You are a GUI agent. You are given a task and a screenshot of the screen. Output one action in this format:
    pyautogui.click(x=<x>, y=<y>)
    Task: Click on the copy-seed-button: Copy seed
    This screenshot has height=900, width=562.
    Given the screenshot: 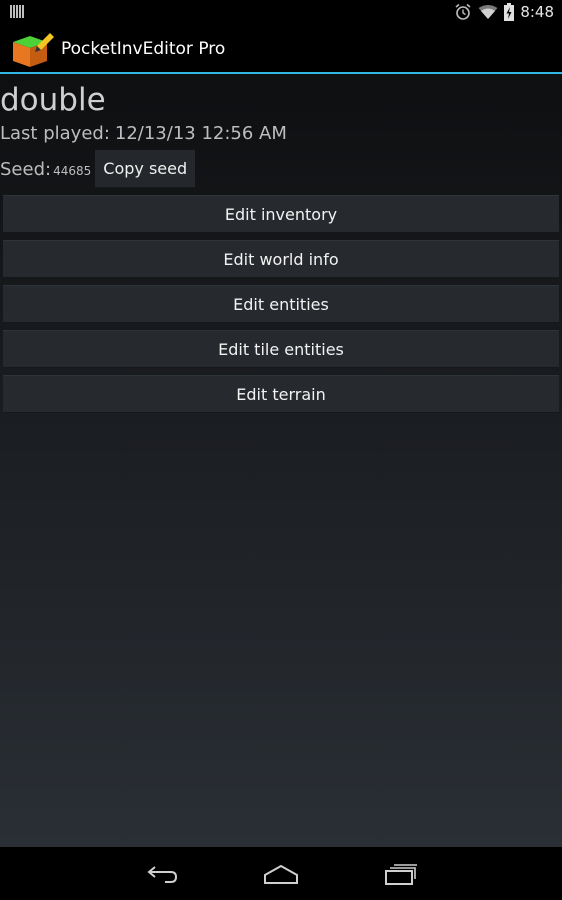 What is the action you would take?
    pyautogui.click(x=145, y=169)
    